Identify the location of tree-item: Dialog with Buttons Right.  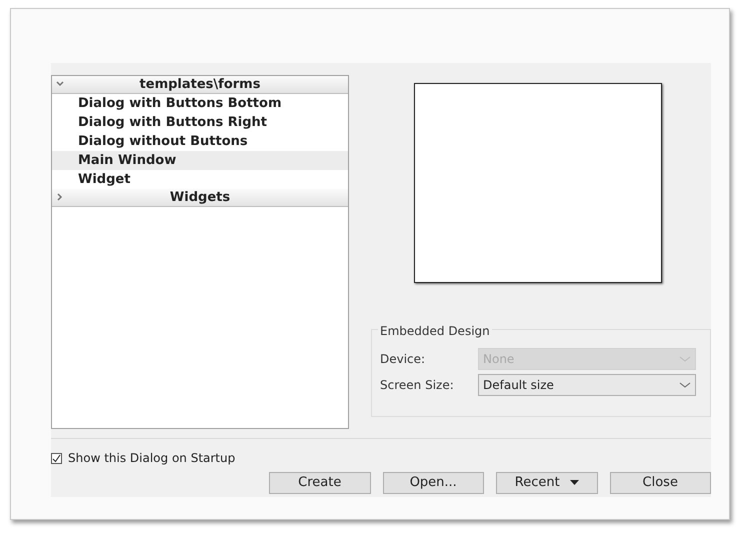
(200, 122).